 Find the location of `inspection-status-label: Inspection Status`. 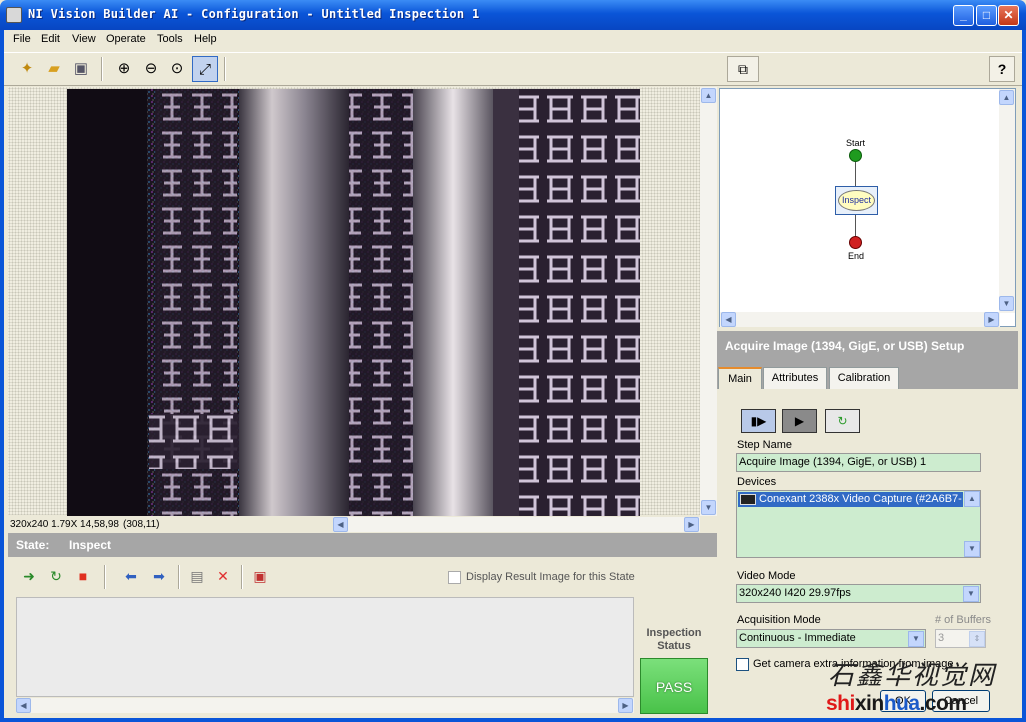

inspection-status-label: Inspection Status is located at coordinates (674, 639).